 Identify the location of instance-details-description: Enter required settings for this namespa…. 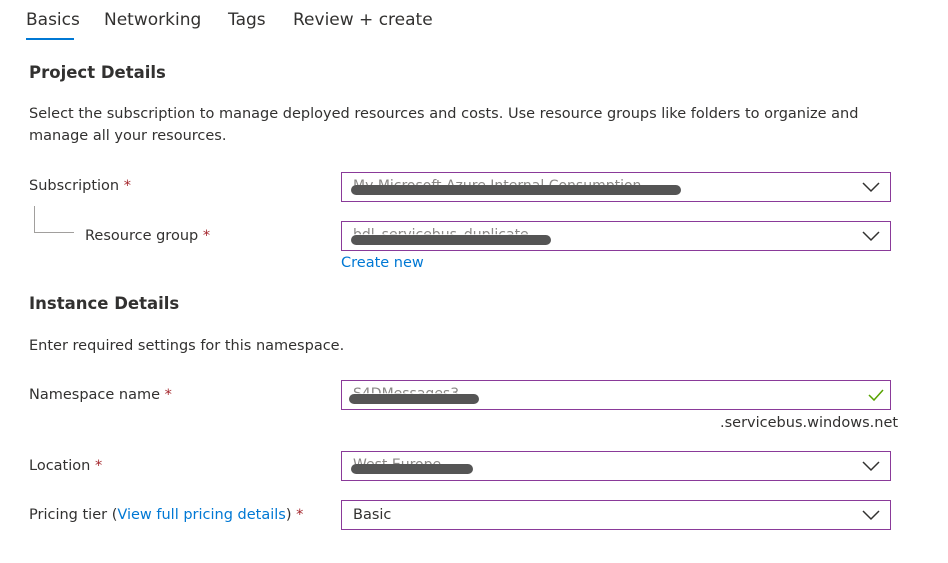
(187, 346).